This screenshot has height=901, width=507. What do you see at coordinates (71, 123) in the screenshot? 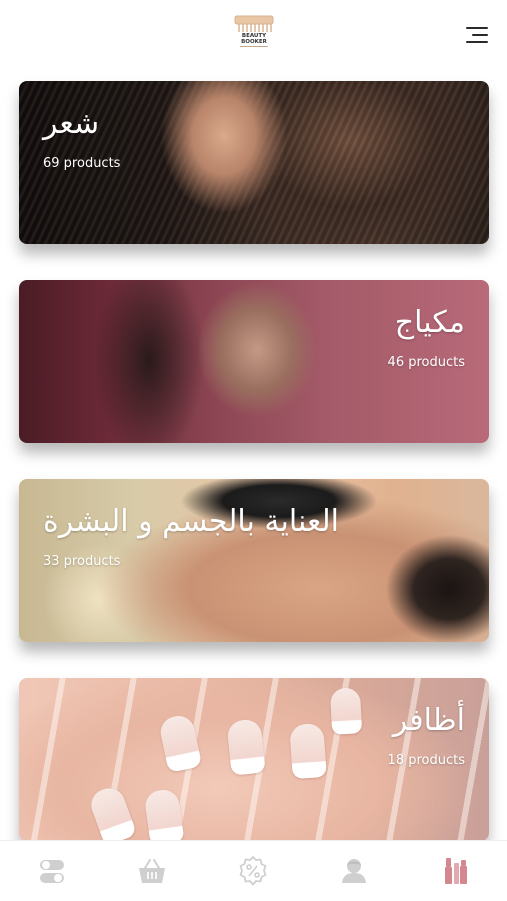
I see `category-title: شعر` at bounding box center [71, 123].